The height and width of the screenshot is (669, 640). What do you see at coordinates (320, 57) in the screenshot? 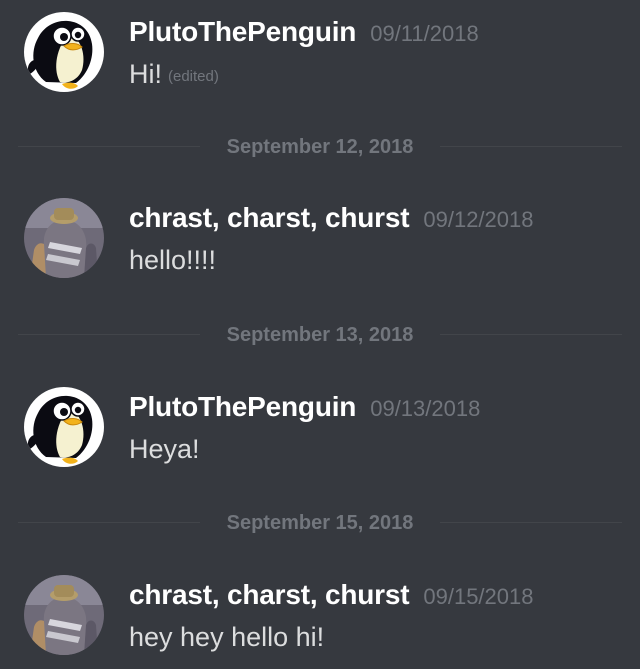
I see `message-item: PlutoThePenguin 09/11/2018 Hi! (edited)` at bounding box center [320, 57].